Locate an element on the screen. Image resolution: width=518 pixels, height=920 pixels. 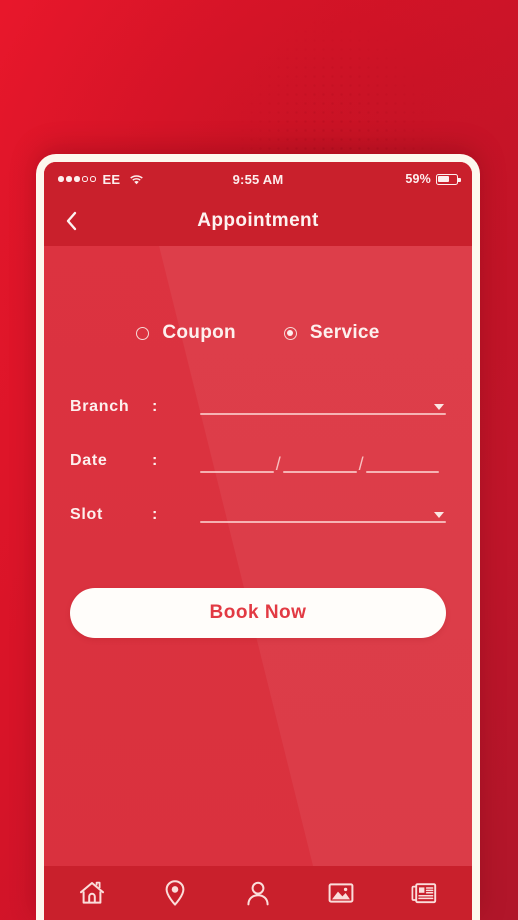
back-button is located at coordinates (71, 221).